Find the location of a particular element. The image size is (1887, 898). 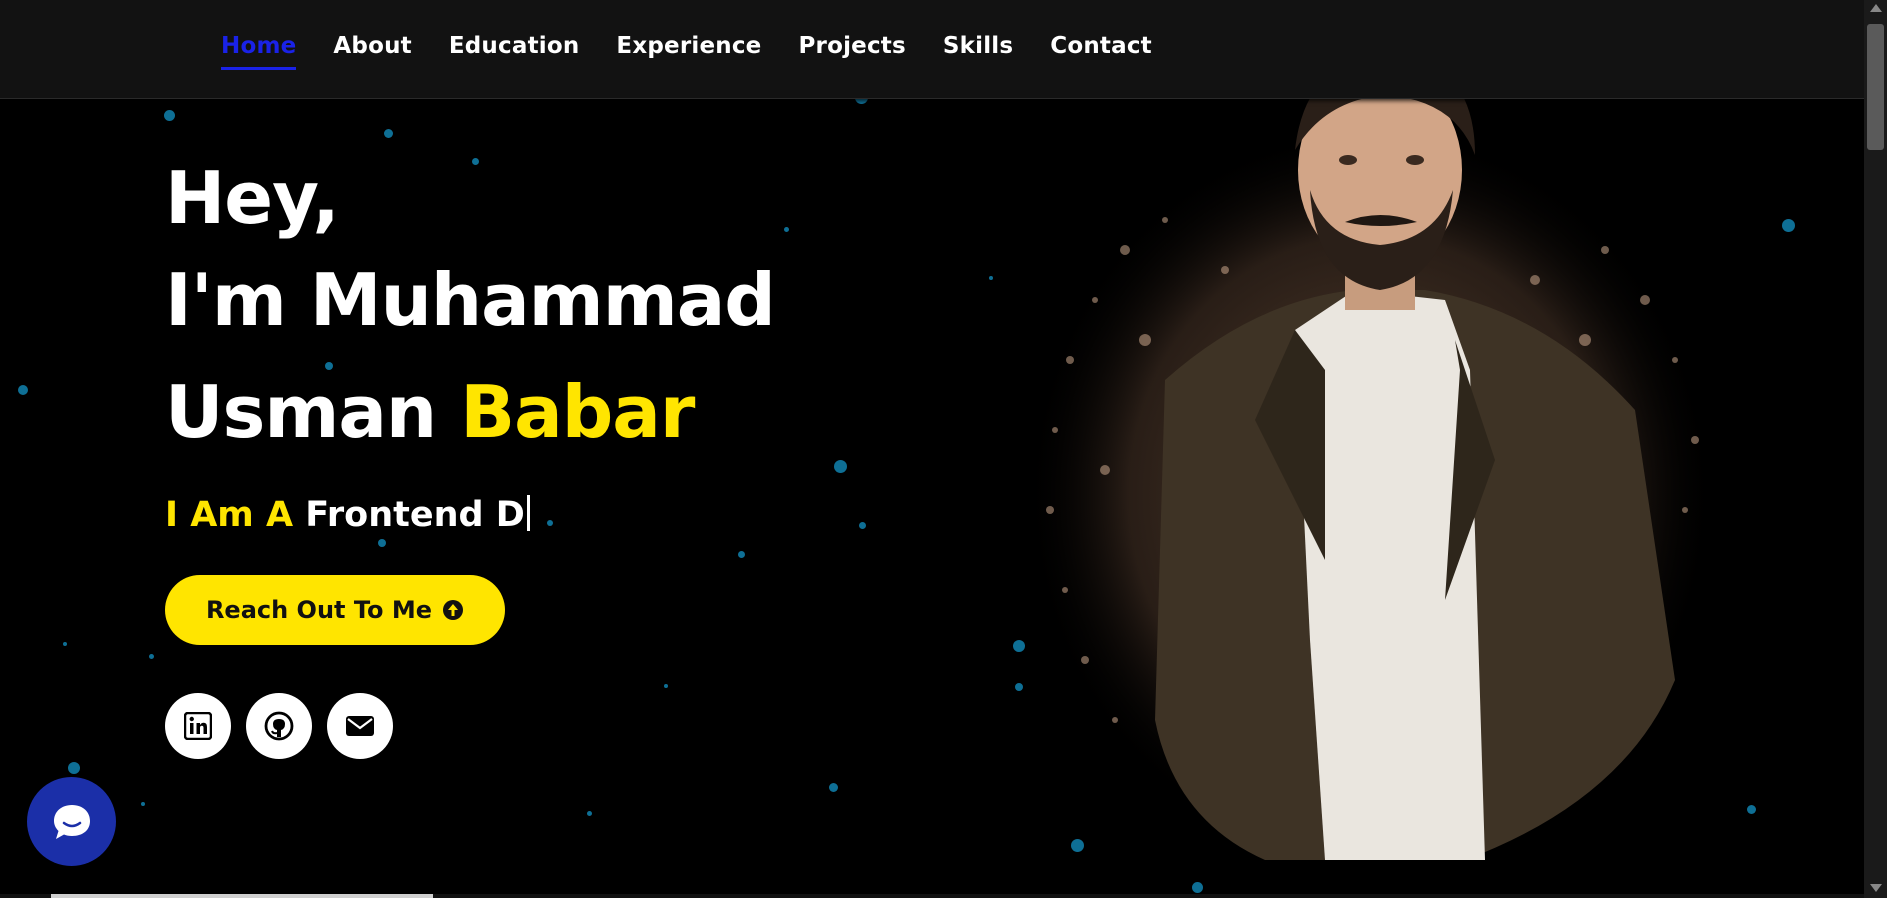

chat-bubble-icon is located at coordinates (71, 821).